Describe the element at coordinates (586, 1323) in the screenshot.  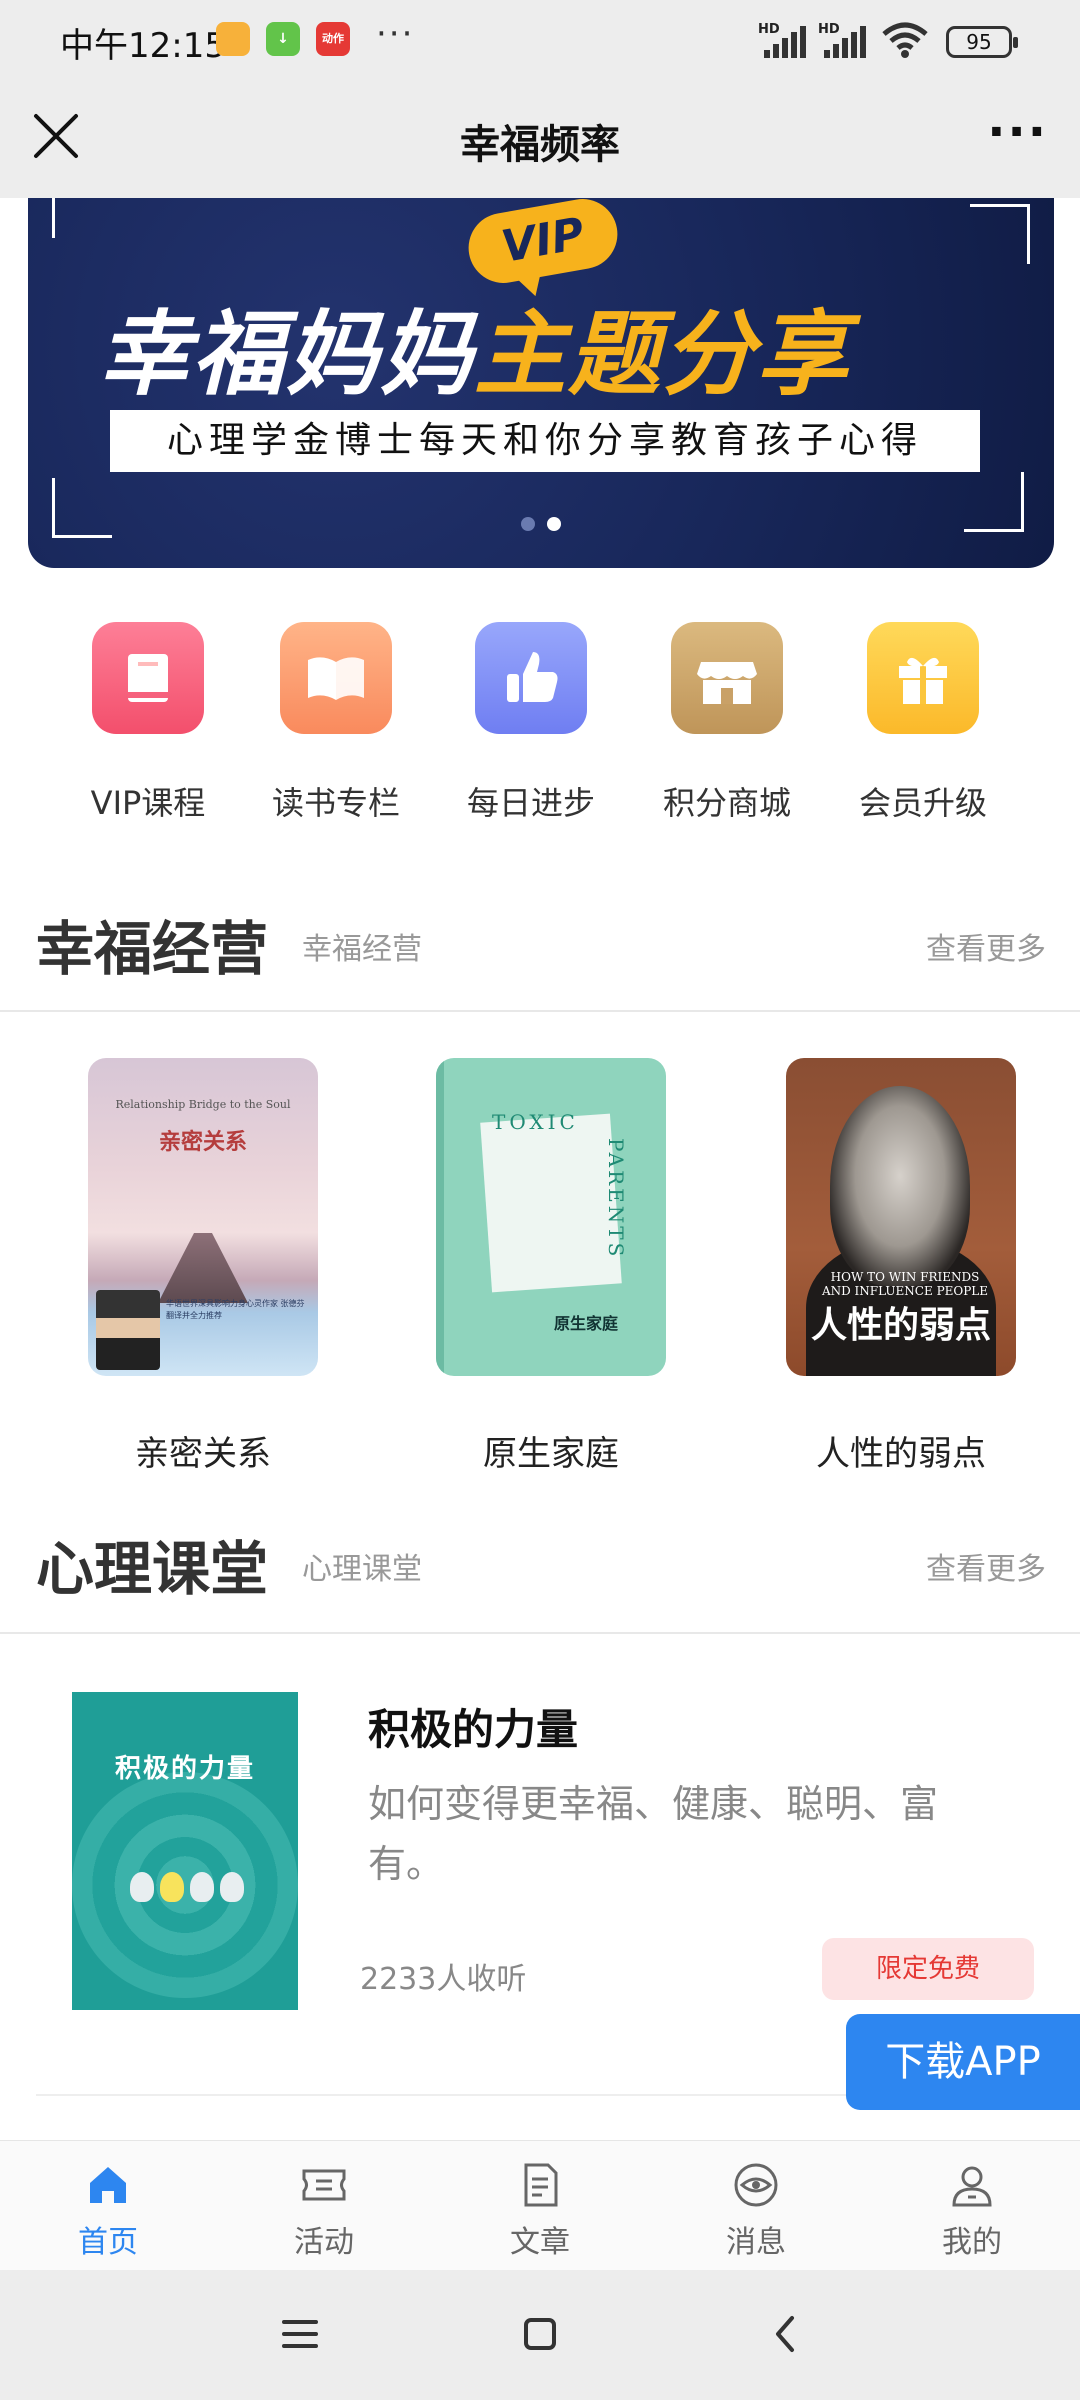
I see `cover-chinese-title: 原生家庭` at that location.